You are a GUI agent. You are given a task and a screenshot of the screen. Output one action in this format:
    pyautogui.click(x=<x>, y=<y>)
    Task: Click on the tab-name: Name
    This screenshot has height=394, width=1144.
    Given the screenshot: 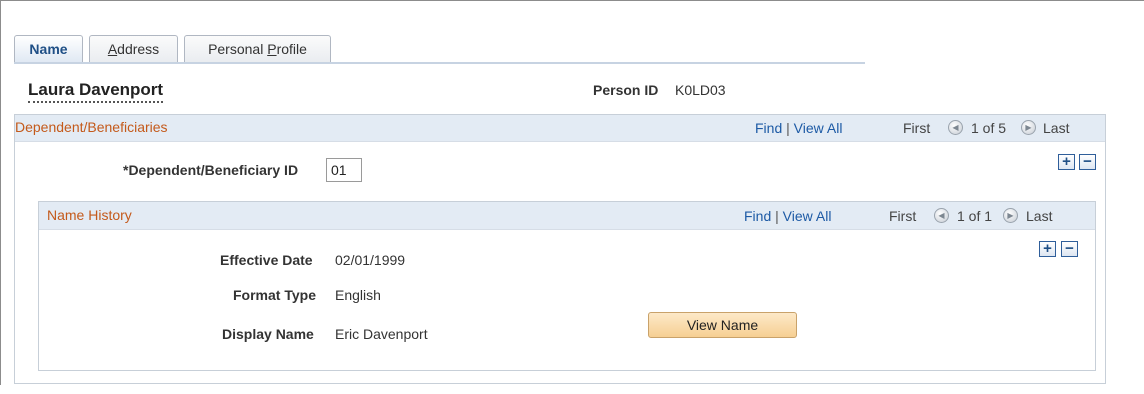 What is the action you would take?
    pyautogui.click(x=48, y=49)
    